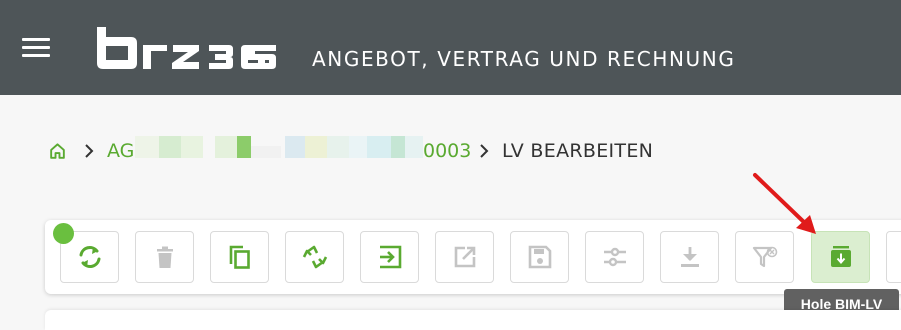  What do you see at coordinates (578, 151) in the screenshot?
I see `breadcrumb-current: LV BEARBEITEN` at bounding box center [578, 151].